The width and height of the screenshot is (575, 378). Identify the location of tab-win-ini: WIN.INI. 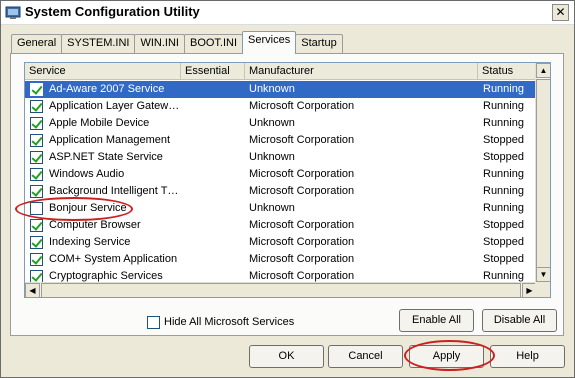
(159, 43).